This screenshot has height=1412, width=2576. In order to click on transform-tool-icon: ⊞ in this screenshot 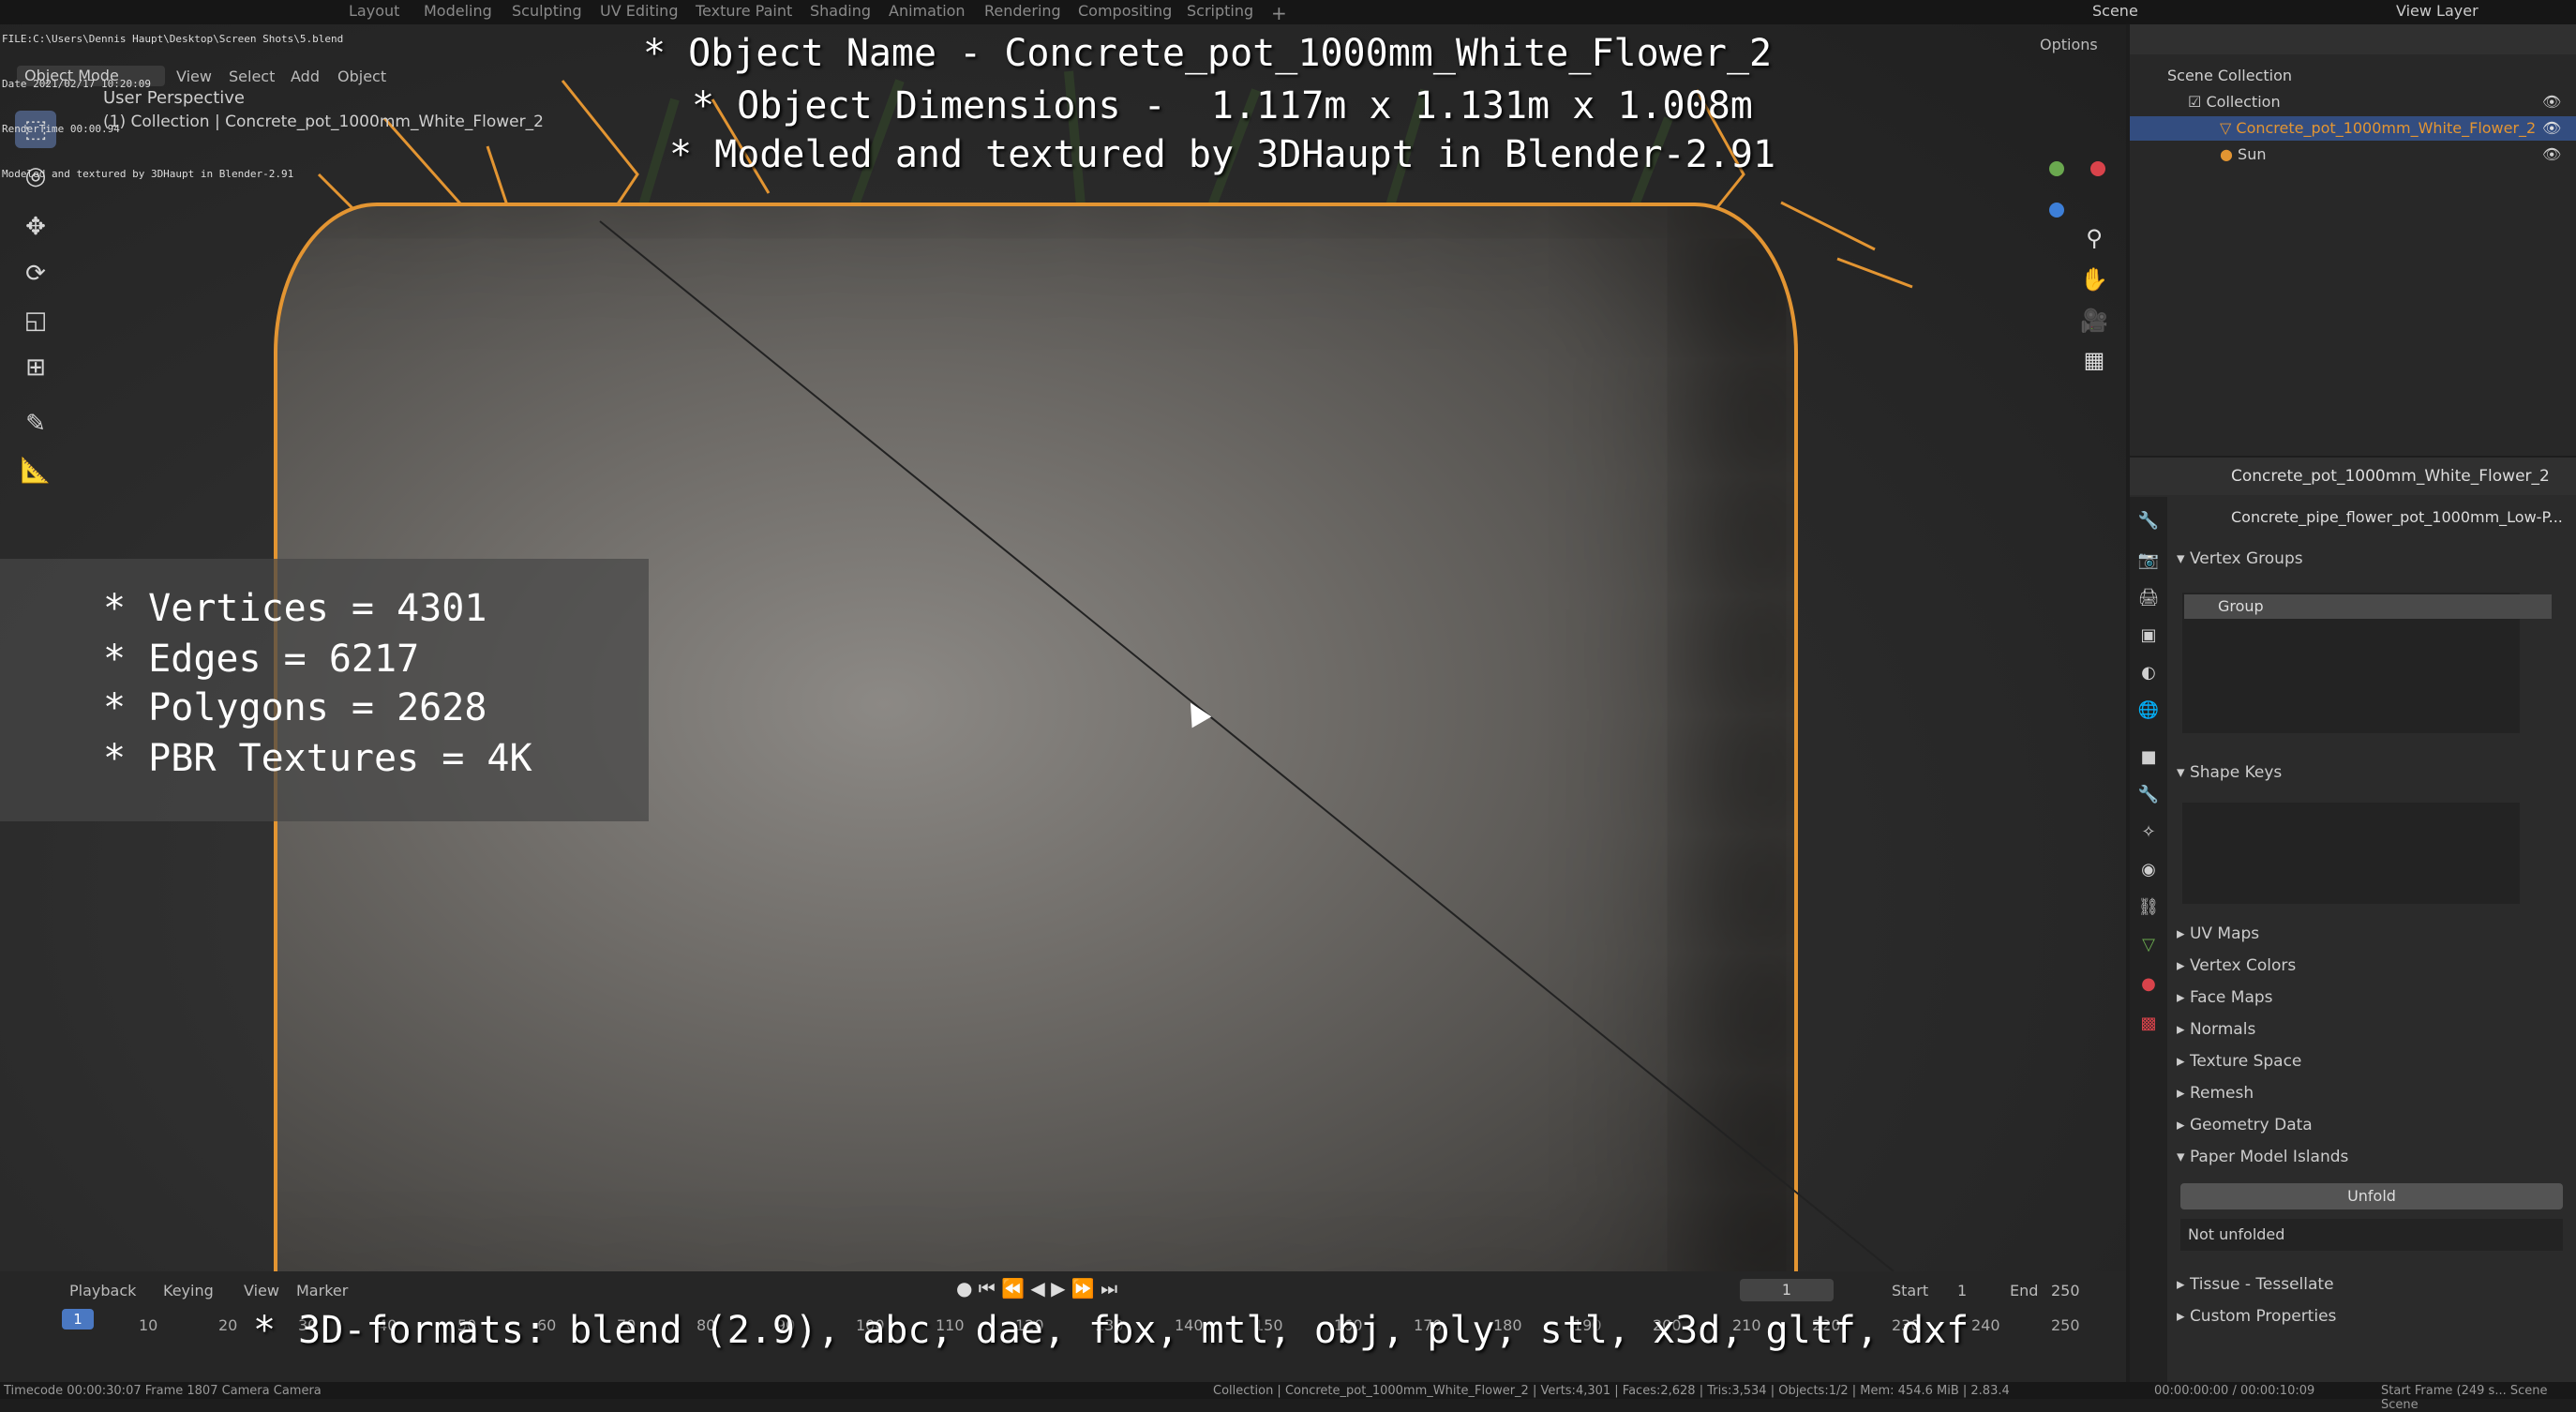, I will do `click(36, 368)`.